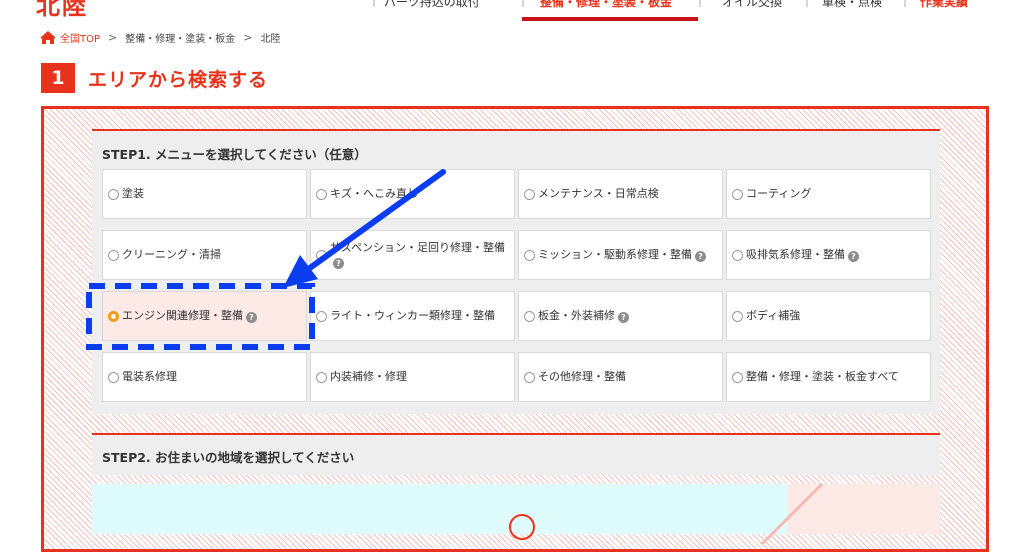 This screenshot has height=552, width=1024. What do you see at coordinates (266, 259) in the screenshot?
I see `annotation-overlay` at bounding box center [266, 259].